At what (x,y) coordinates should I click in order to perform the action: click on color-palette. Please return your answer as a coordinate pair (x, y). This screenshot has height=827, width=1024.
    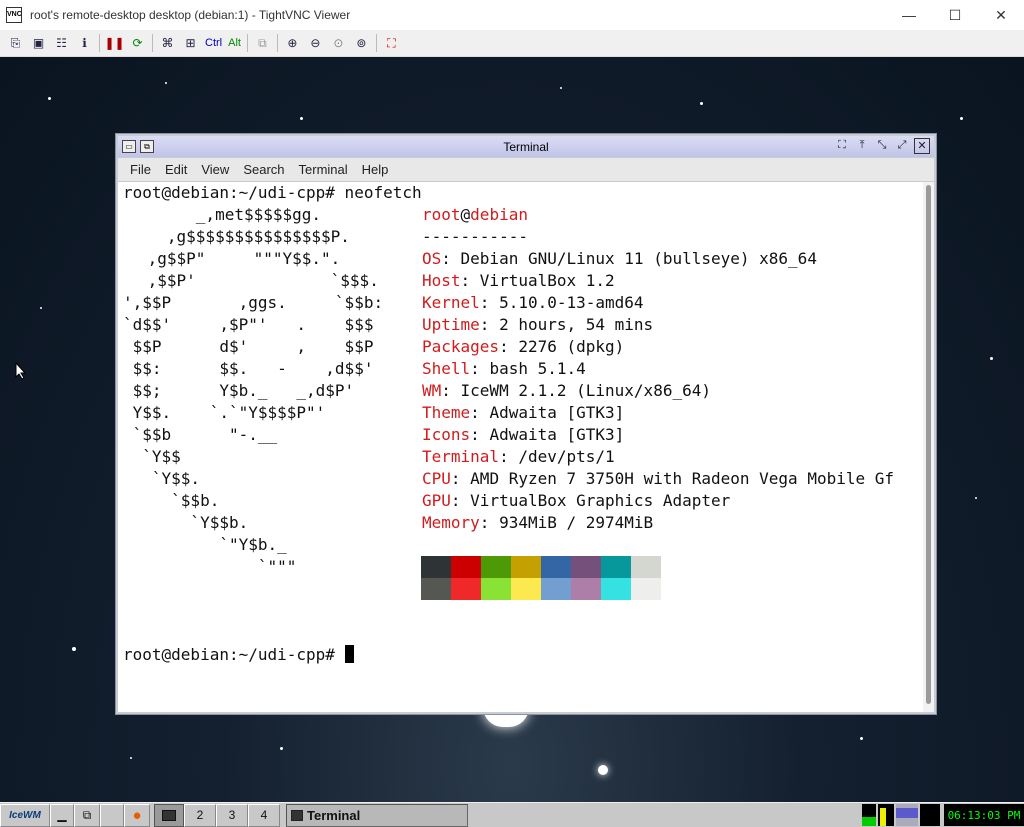
    Looking at the image, I should click on (541, 578).